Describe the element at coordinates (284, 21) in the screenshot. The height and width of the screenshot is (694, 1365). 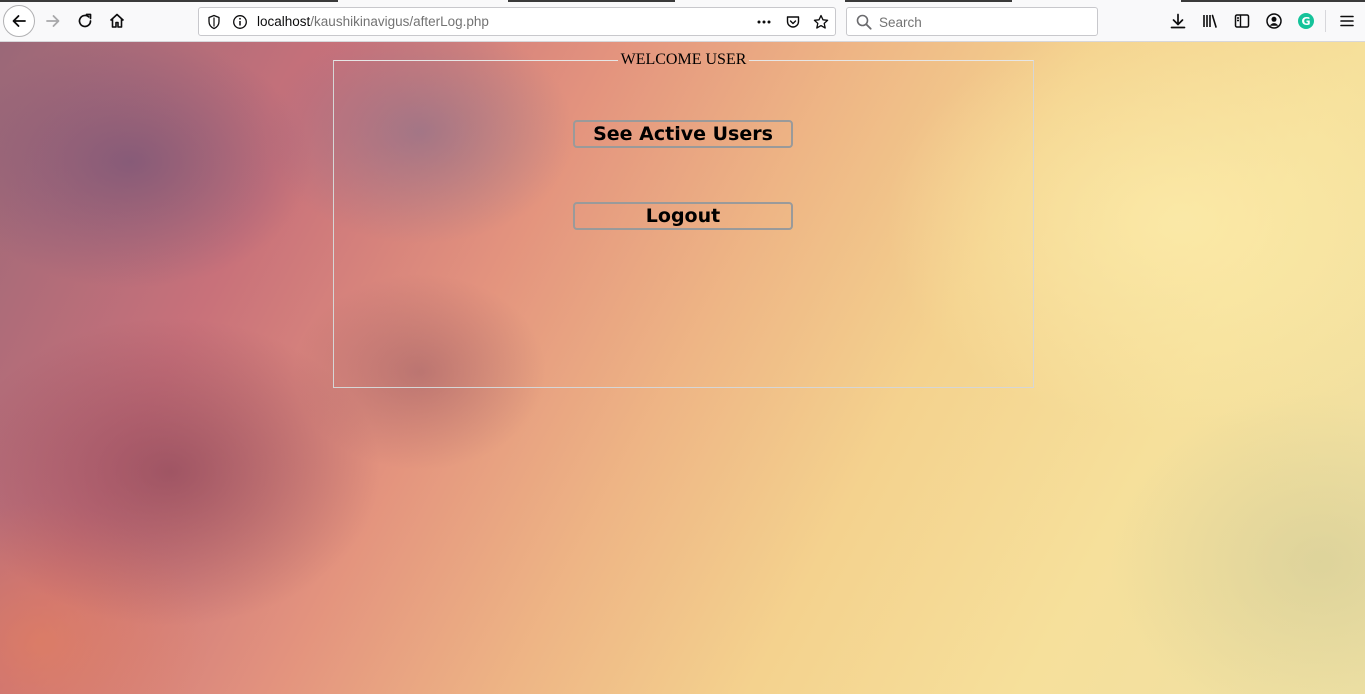
I see `url-host: localhost` at that location.